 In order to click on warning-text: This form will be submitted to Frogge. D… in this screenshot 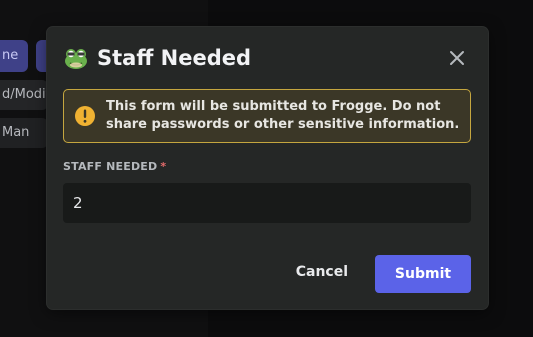, I will do `click(283, 115)`.